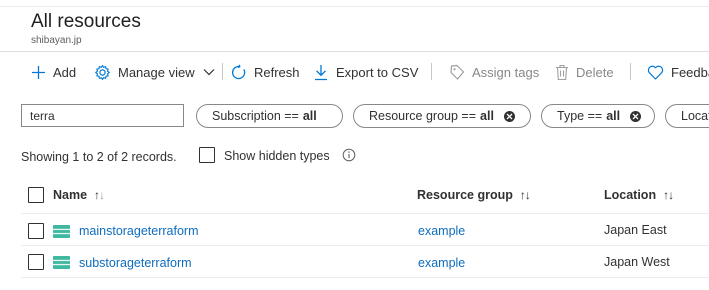 The image size is (709, 290). What do you see at coordinates (238, 71) in the screenshot?
I see `refresh-icon` at bounding box center [238, 71].